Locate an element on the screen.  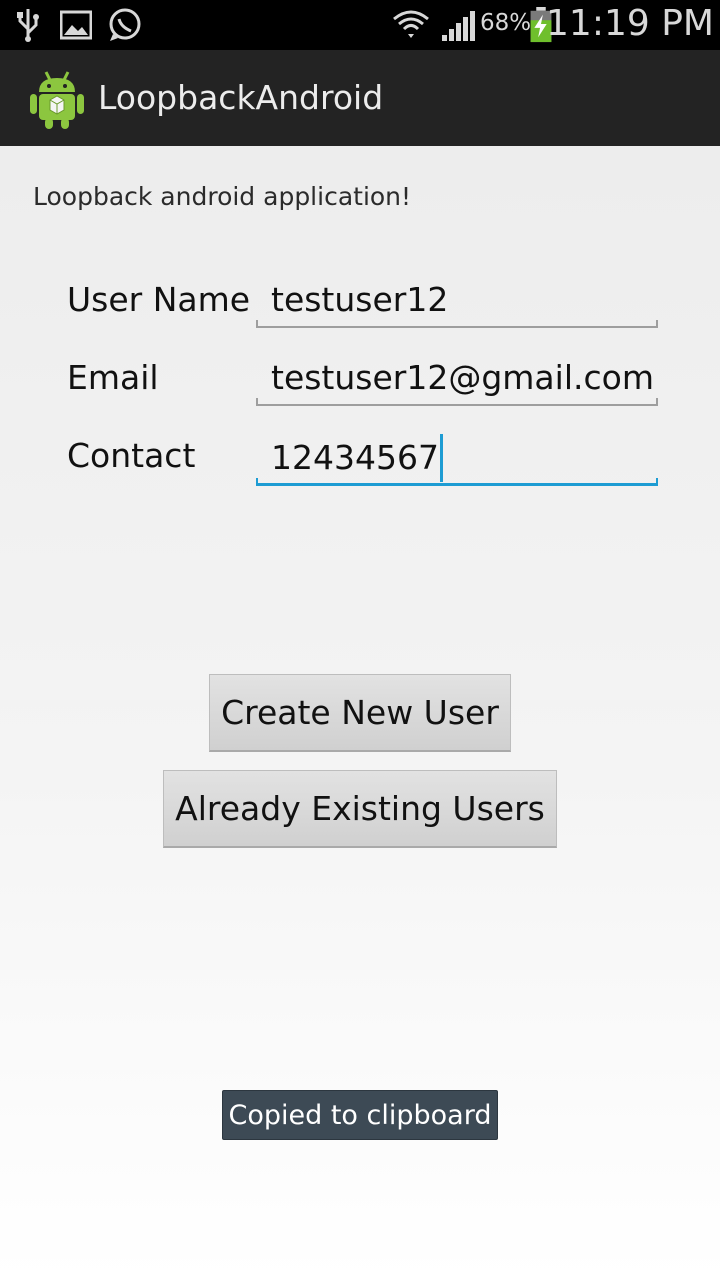
battery-percent: 68% is located at coordinates (506, 23).